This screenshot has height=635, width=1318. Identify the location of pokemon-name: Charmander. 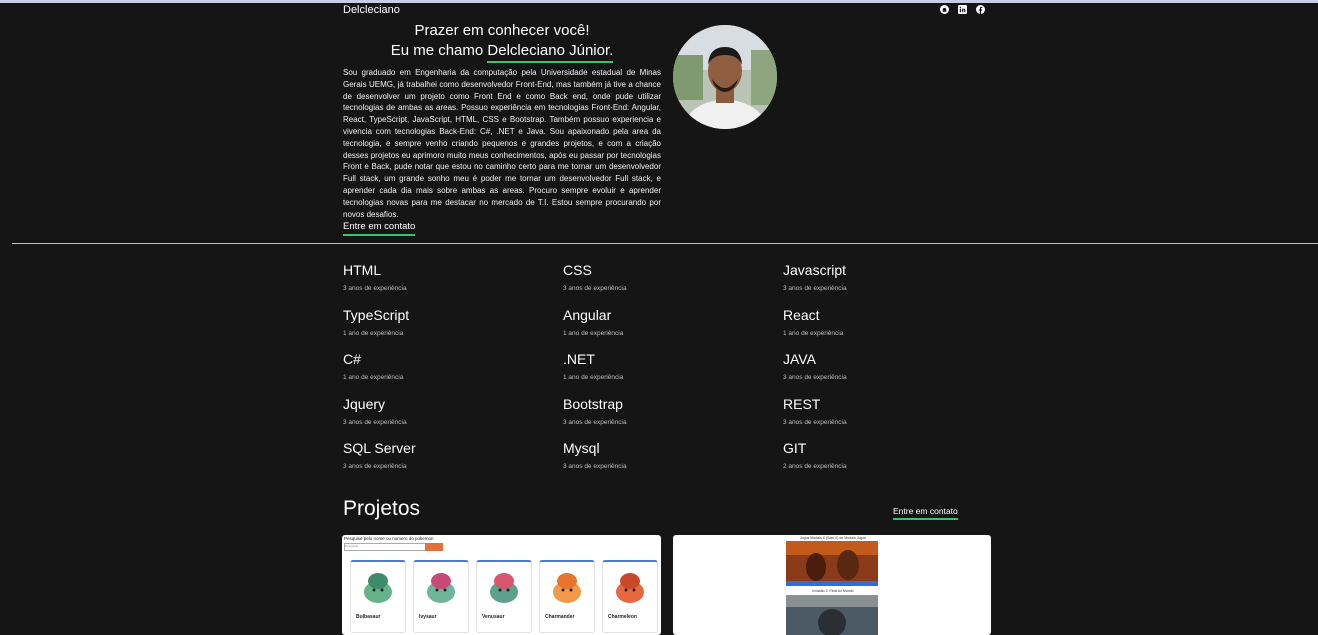
(560, 617).